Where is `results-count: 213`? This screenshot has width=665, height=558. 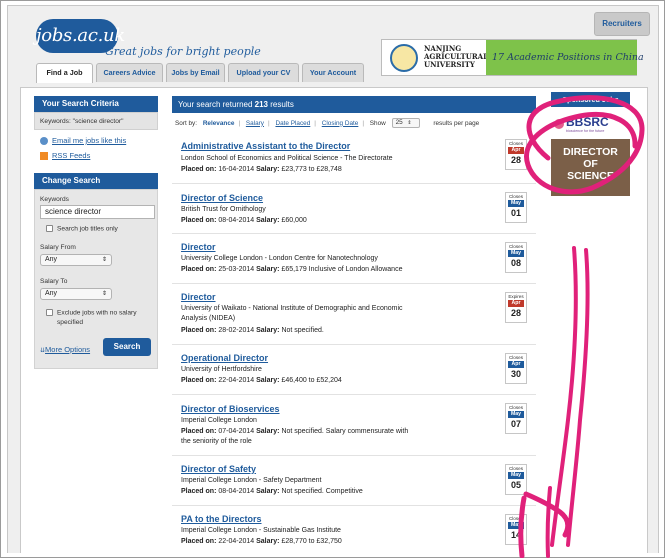
results-count: 213 is located at coordinates (261, 104).